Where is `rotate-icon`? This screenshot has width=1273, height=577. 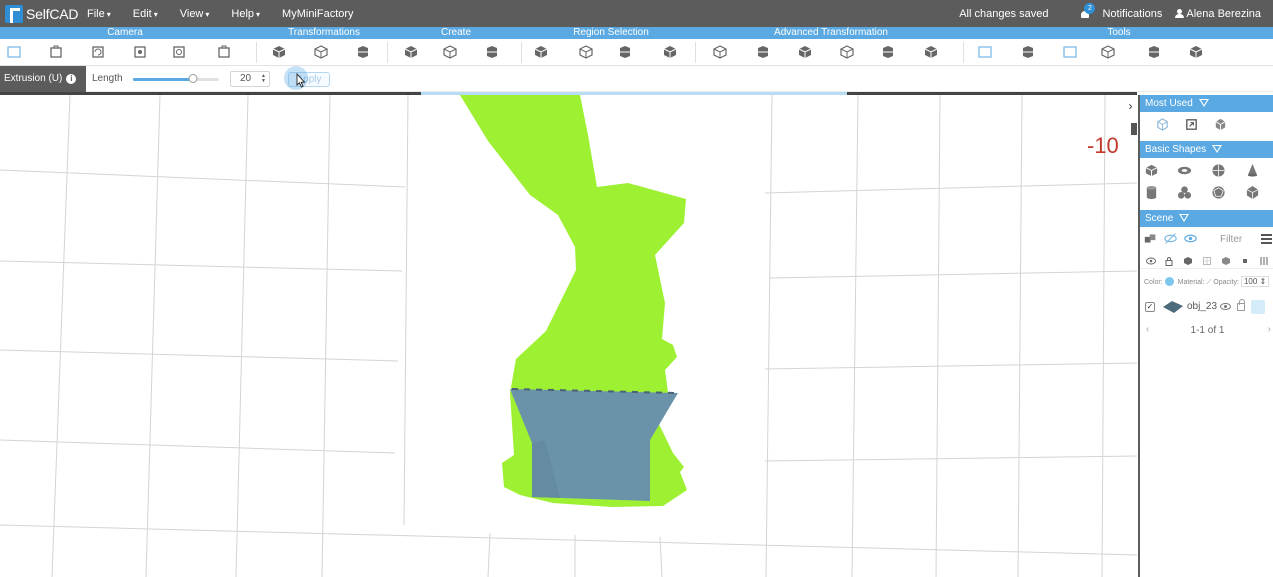 rotate-icon is located at coordinates (363, 52).